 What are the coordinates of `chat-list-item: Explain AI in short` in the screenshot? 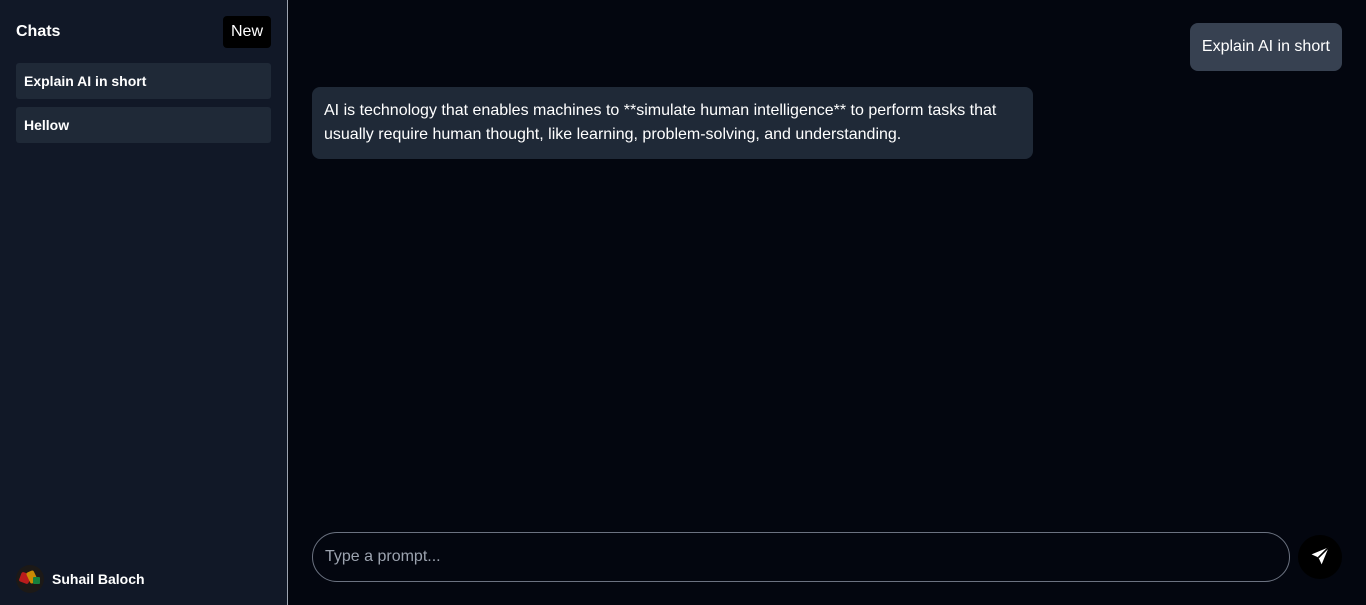 It's located at (143, 81).